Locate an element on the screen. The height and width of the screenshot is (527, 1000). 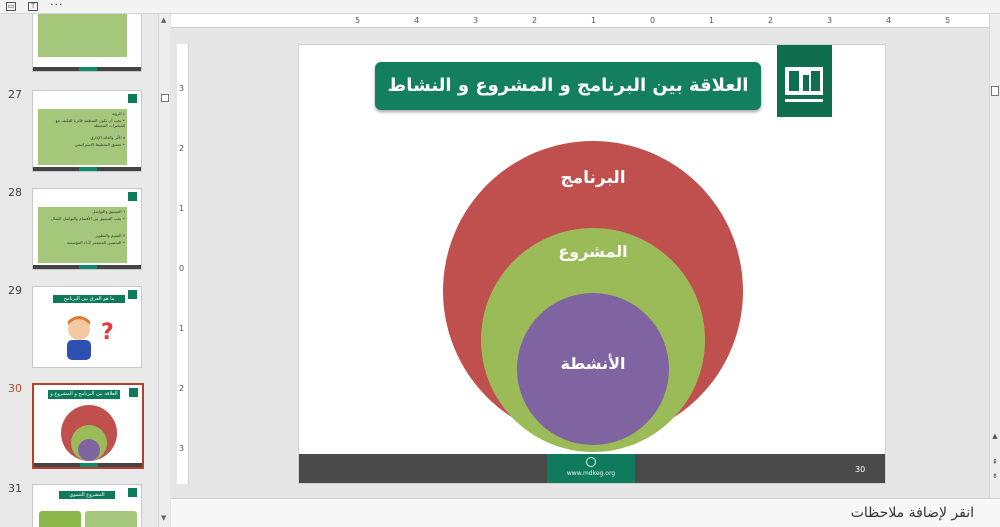
slide-icon: ▭ is located at coordinates (11, 6).